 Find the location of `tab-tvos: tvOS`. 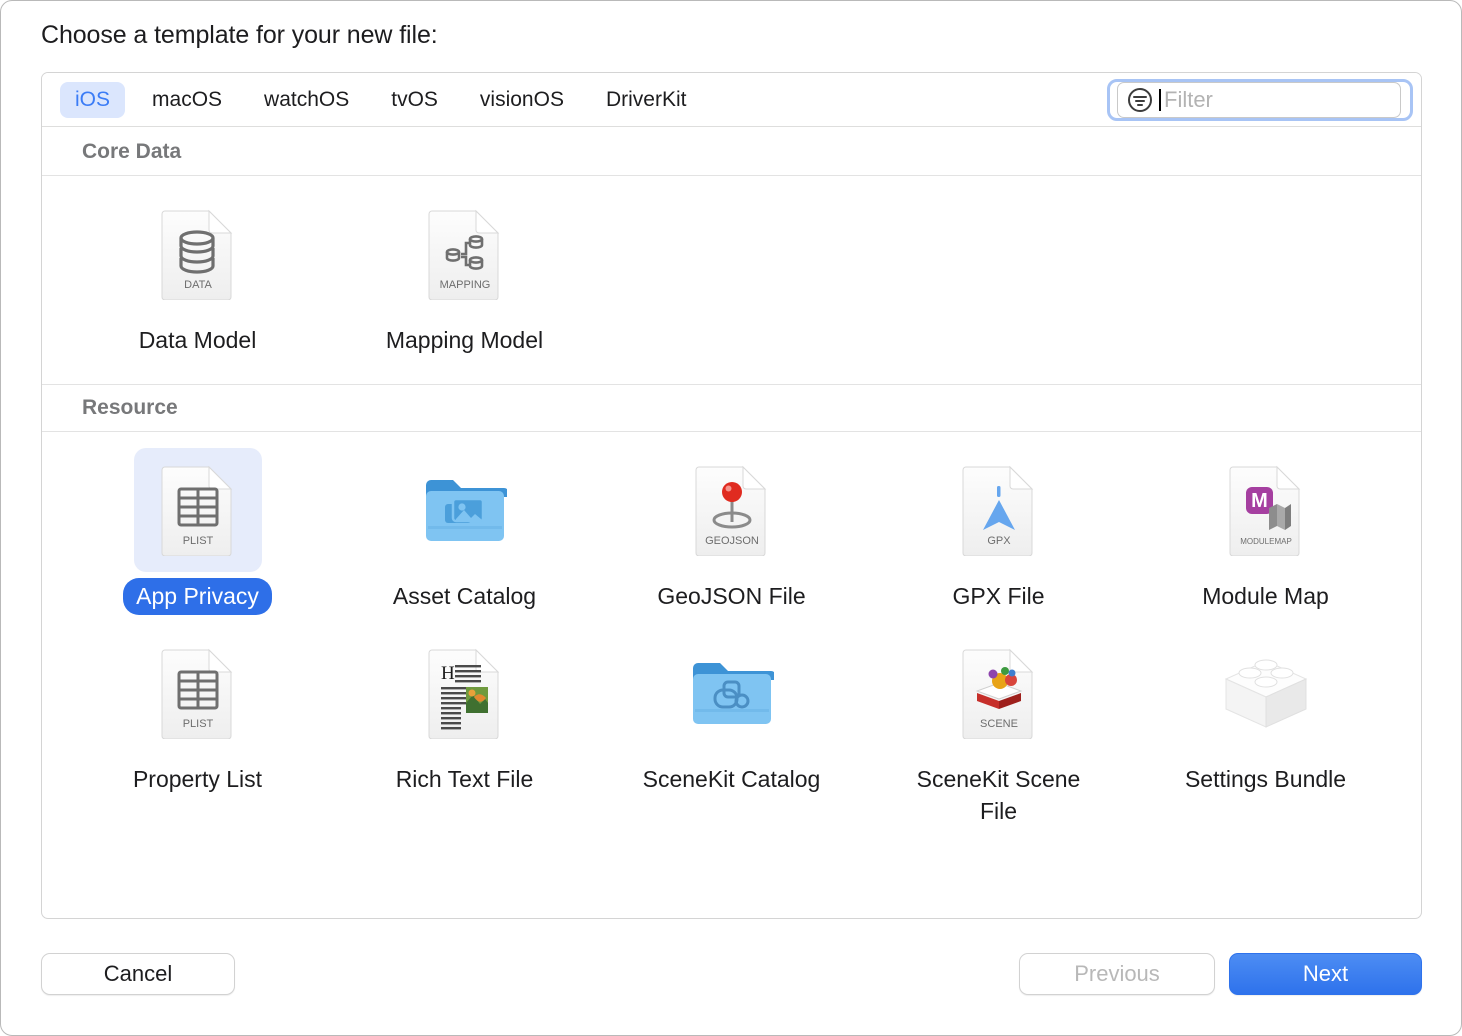

tab-tvos: tvOS is located at coordinates (414, 100).